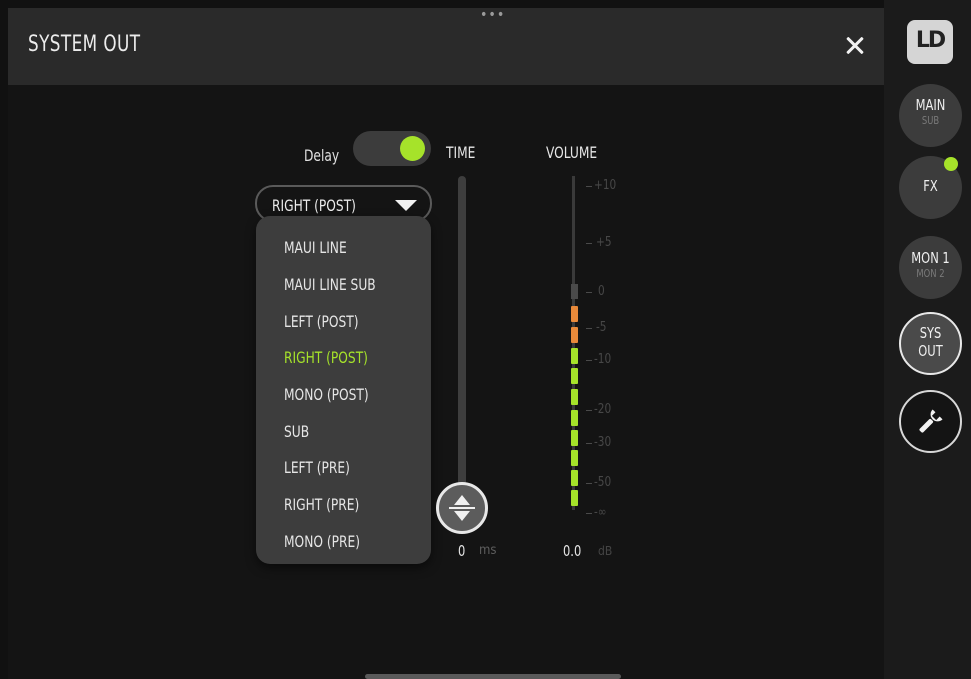 This screenshot has width=971, height=679. What do you see at coordinates (461, 152) in the screenshot?
I see `time-label: TIME` at bounding box center [461, 152].